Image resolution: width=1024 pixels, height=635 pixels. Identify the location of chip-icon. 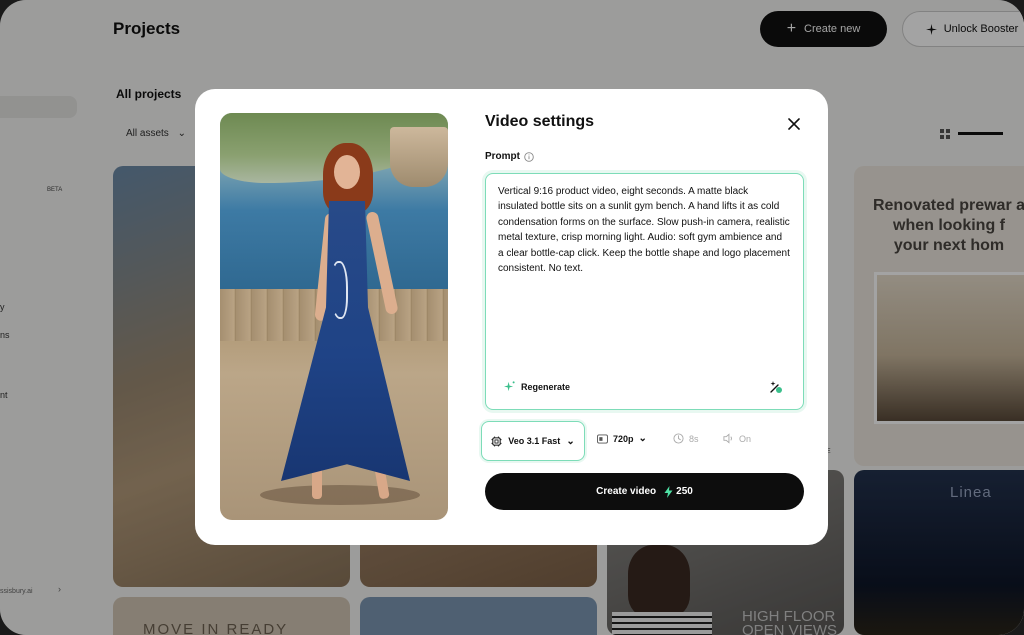
(496, 441).